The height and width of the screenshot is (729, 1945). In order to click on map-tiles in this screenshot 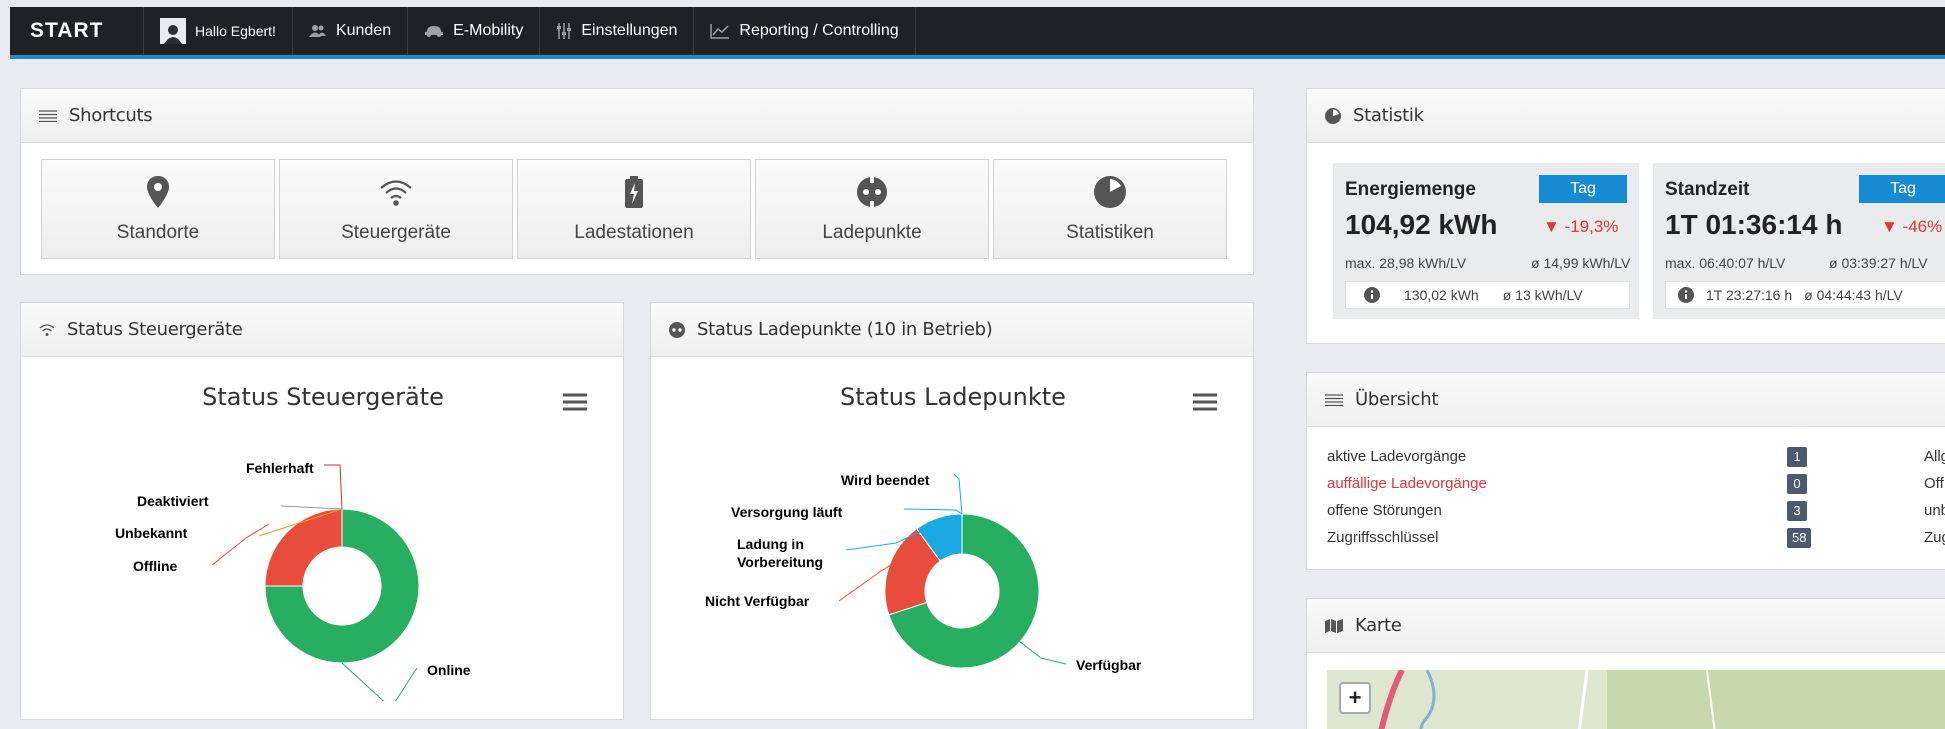, I will do `click(1636, 699)`.